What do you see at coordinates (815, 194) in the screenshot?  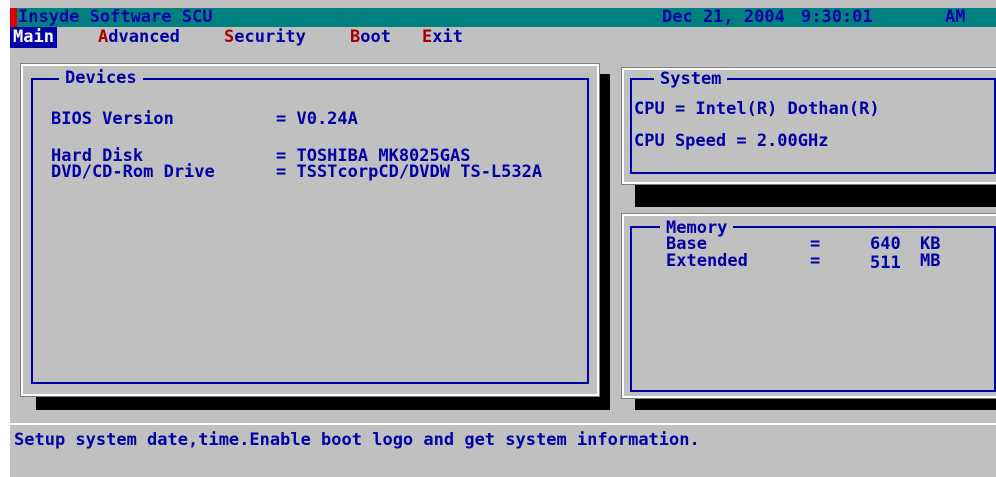 I see `system-panel-shadow` at bounding box center [815, 194].